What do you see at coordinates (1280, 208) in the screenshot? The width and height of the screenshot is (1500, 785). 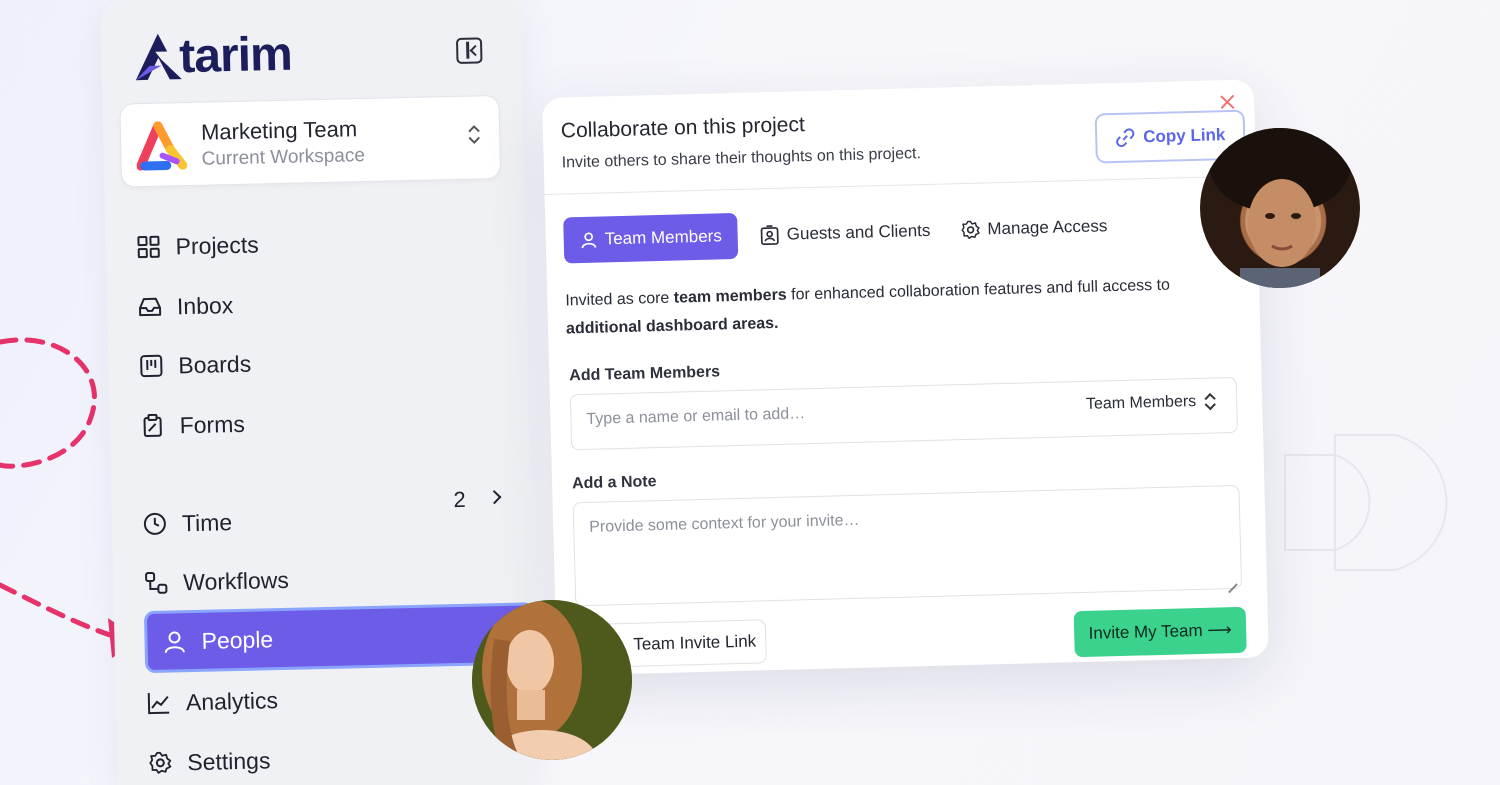 I see `avatar-man-photo` at bounding box center [1280, 208].